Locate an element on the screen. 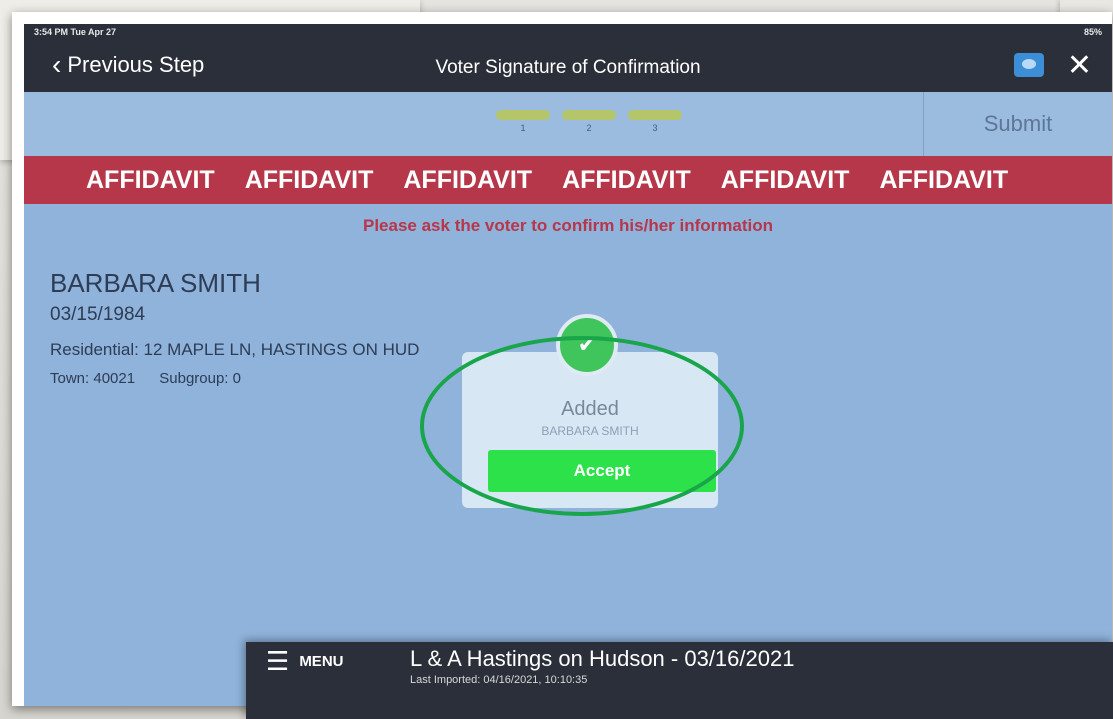 The width and height of the screenshot is (1113, 719). voter-subgroup: Subgroup: 0 is located at coordinates (200, 378).